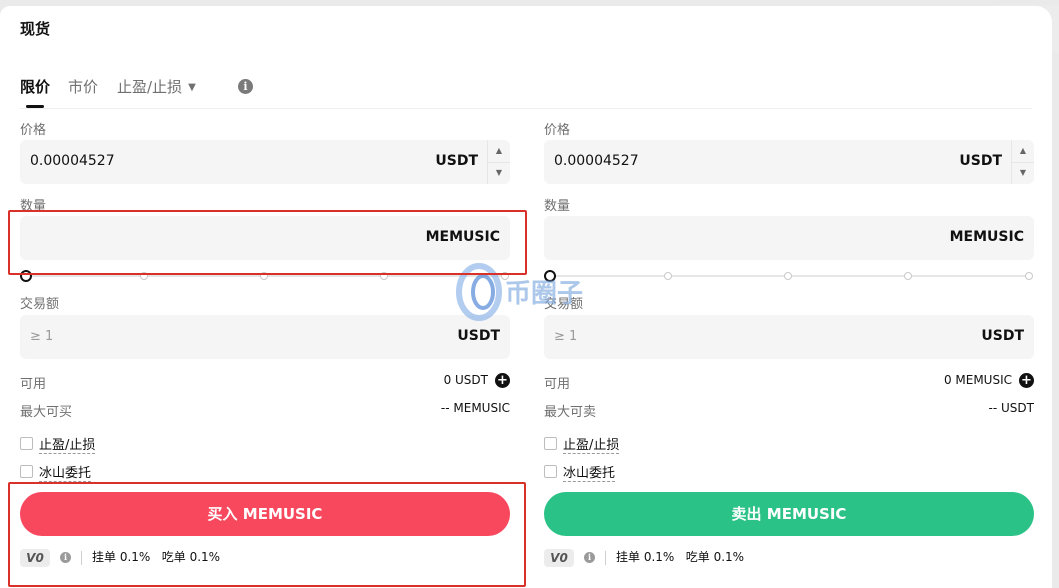  I want to click on sell-amount-placeholder: ≥ 1, so click(566, 336).